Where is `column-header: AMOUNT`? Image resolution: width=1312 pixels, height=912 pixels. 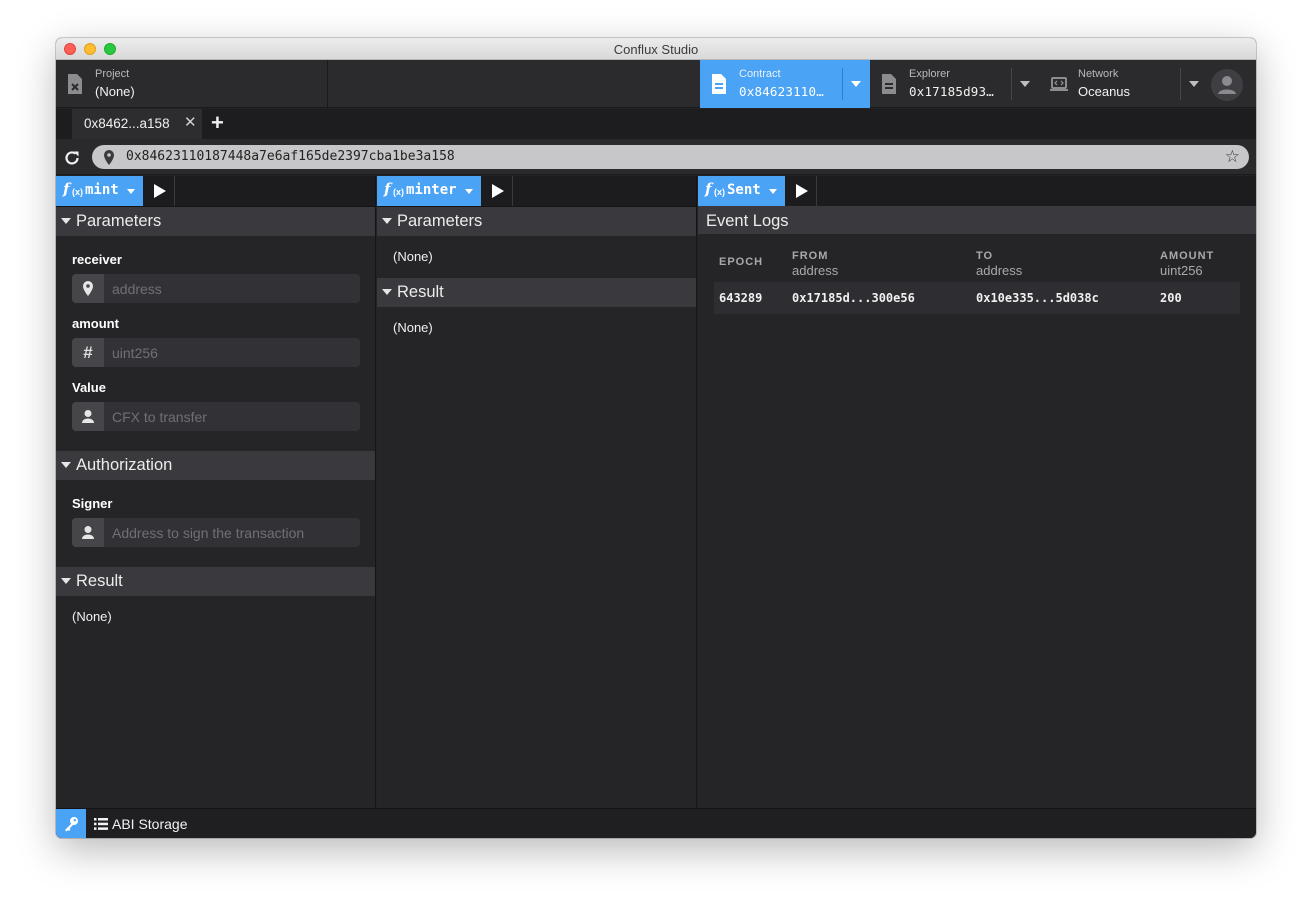 column-header: AMOUNT is located at coordinates (1187, 256).